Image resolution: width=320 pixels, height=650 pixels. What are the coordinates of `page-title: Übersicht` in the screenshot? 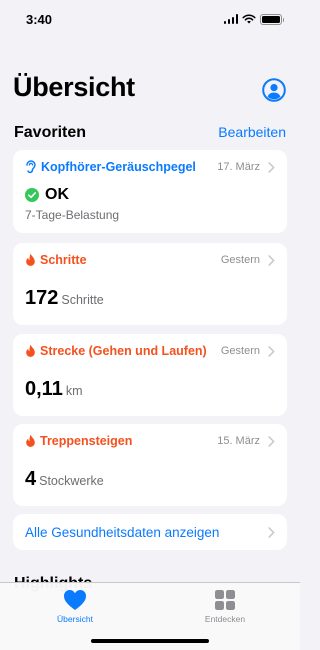 It's located at (74, 87).